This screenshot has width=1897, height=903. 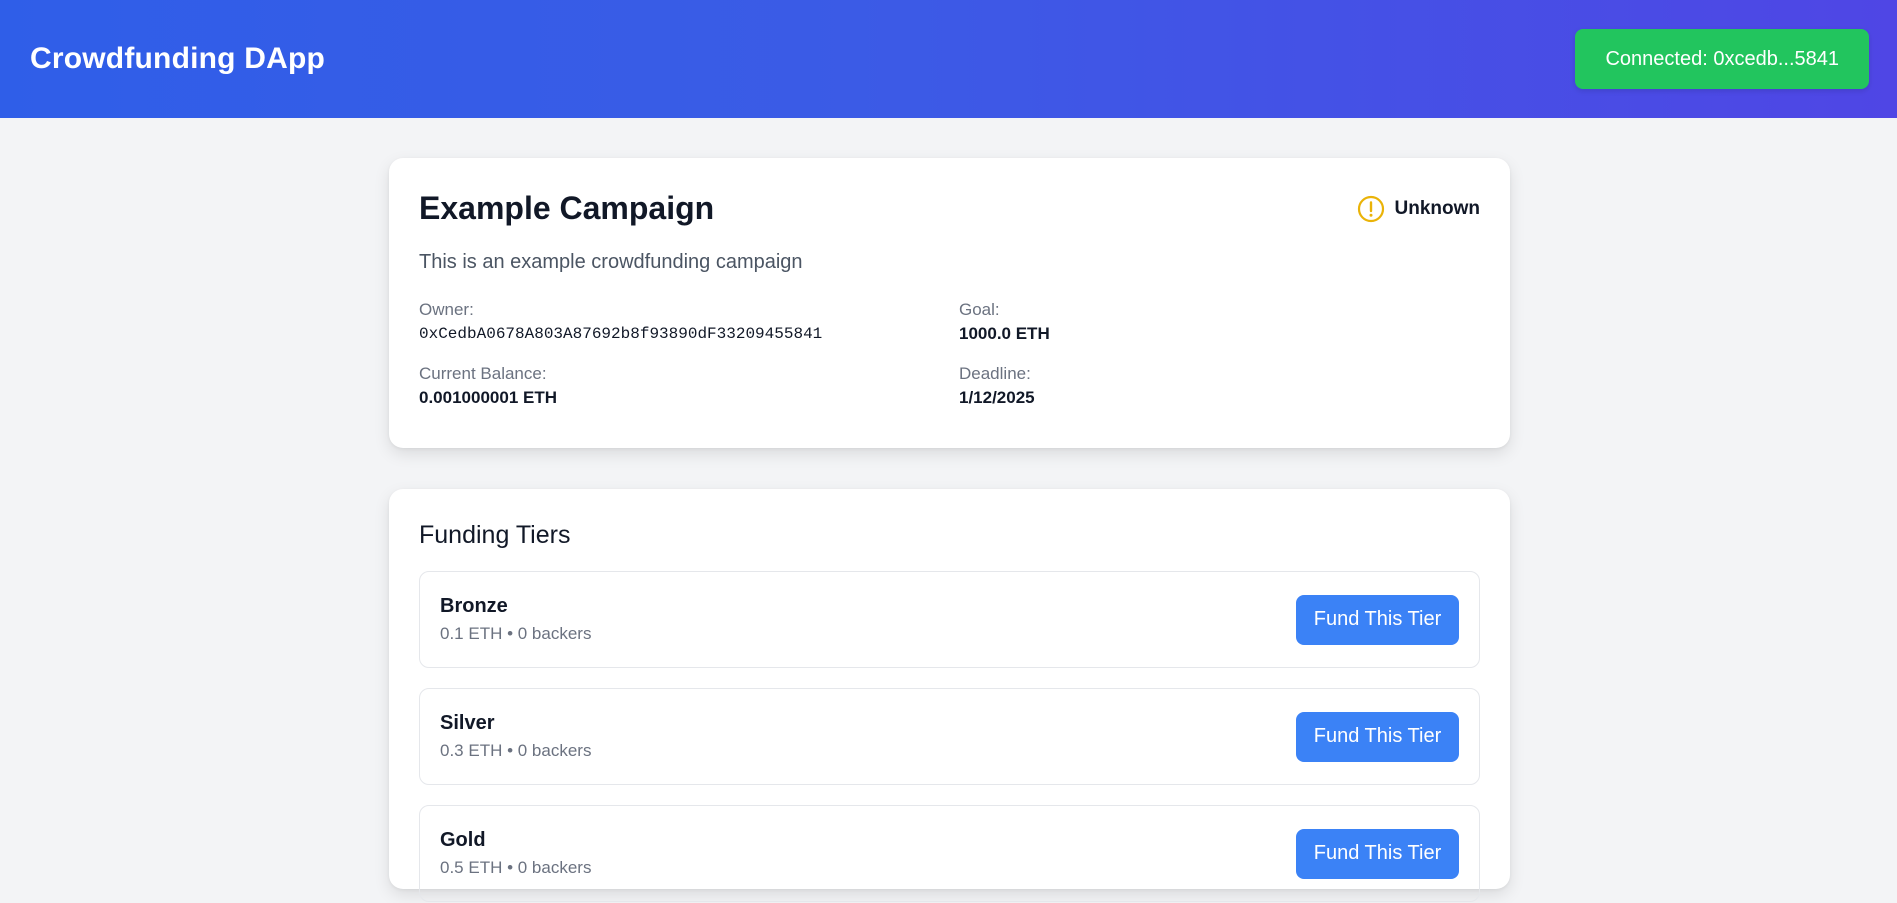 What do you see at coordinates (516, 750) in the screenshot?
I see `tier-meta: 0.3 ETH • 0 backers` at bounding box center [516, 750].